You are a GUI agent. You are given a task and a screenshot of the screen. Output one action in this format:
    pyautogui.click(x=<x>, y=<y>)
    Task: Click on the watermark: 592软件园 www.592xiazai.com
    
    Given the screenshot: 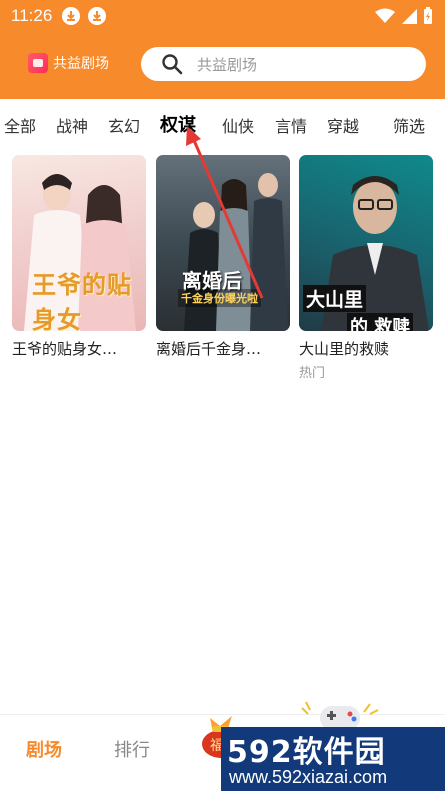 What is the action you would take?
    pyautogui.click(x=333, y=759)
    